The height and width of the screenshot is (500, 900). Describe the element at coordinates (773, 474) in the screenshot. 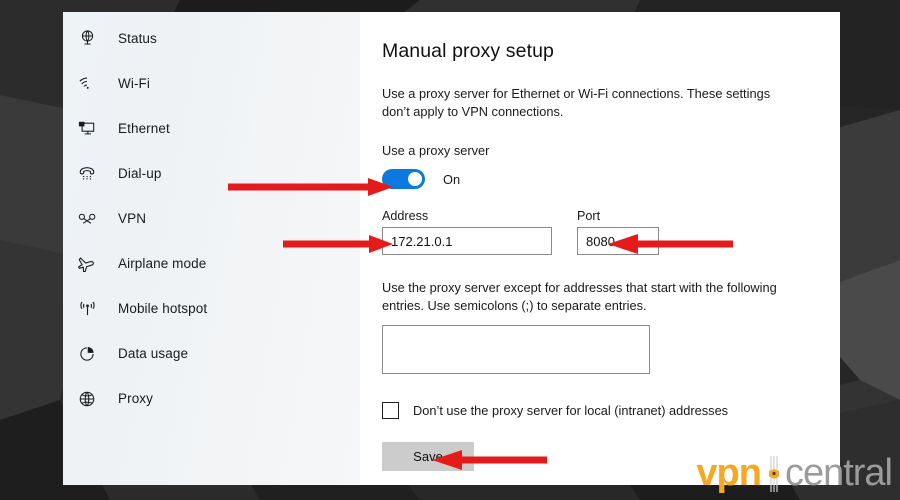

I see `watermark-shield-icon` at that location.